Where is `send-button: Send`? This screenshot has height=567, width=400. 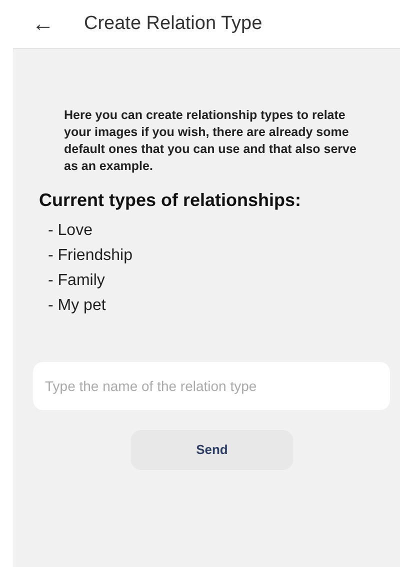
send-button: Send is located at coordinates (212, 450).